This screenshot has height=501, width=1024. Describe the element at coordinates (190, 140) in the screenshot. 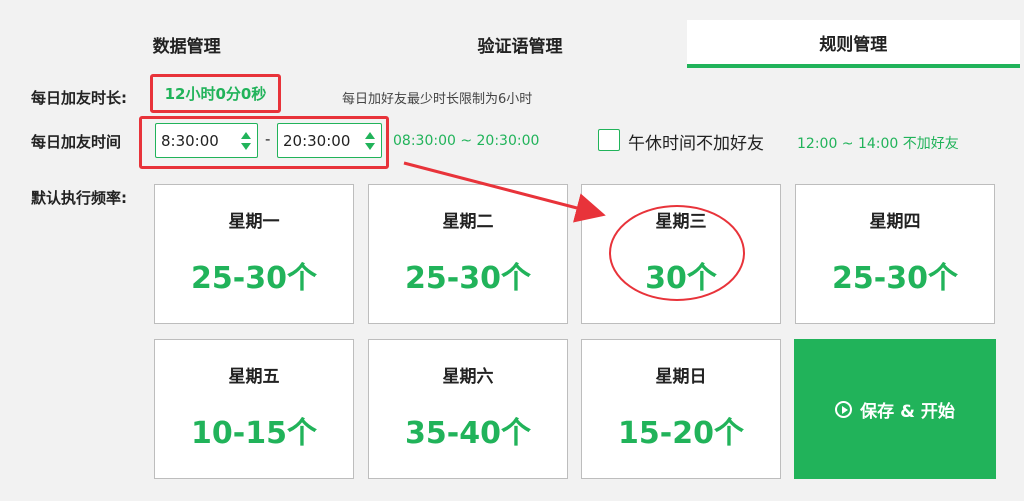

I see `start-time-value: 8:30:00` at that location.